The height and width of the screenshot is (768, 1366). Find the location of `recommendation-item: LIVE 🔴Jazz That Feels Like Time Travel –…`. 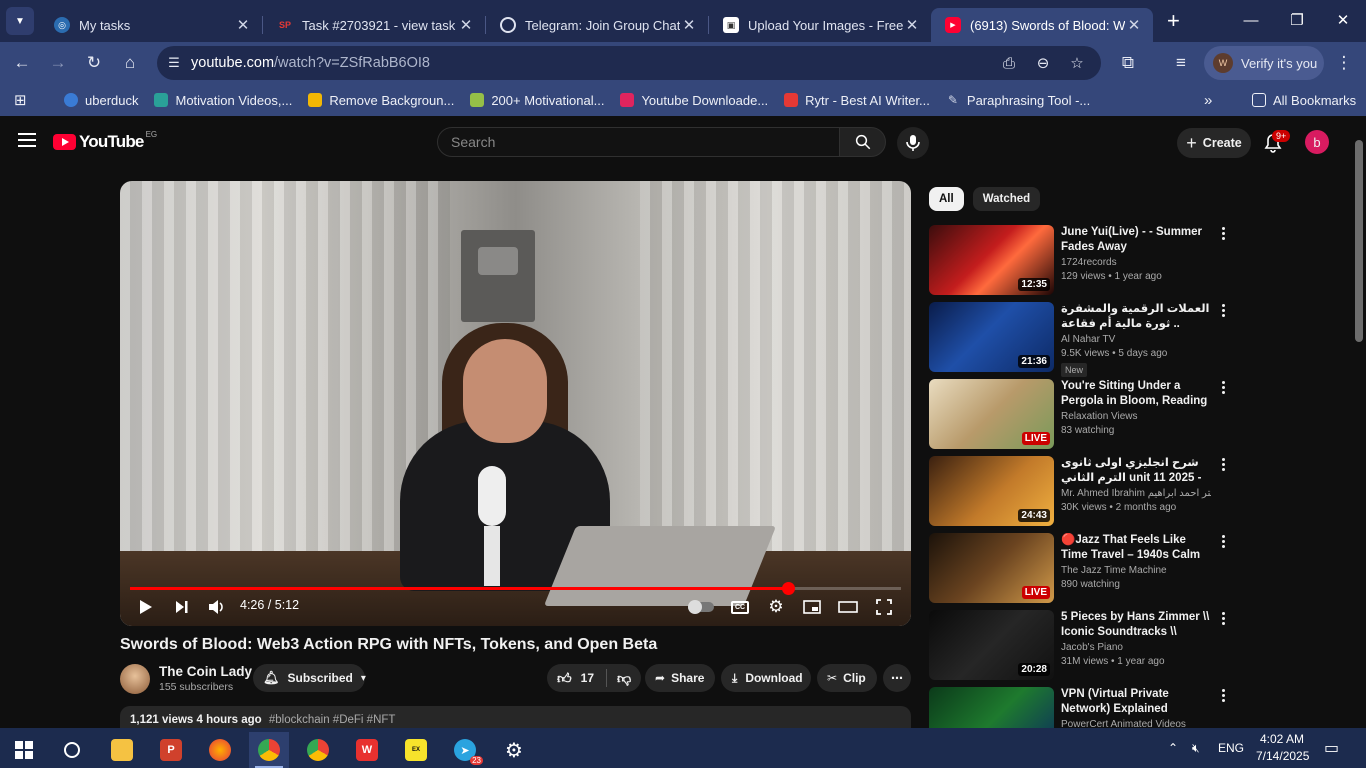

recommendation-item: LIVE 🔴Jazz That Feels Like Time Travel –… is located at coordinates (1079, 568).